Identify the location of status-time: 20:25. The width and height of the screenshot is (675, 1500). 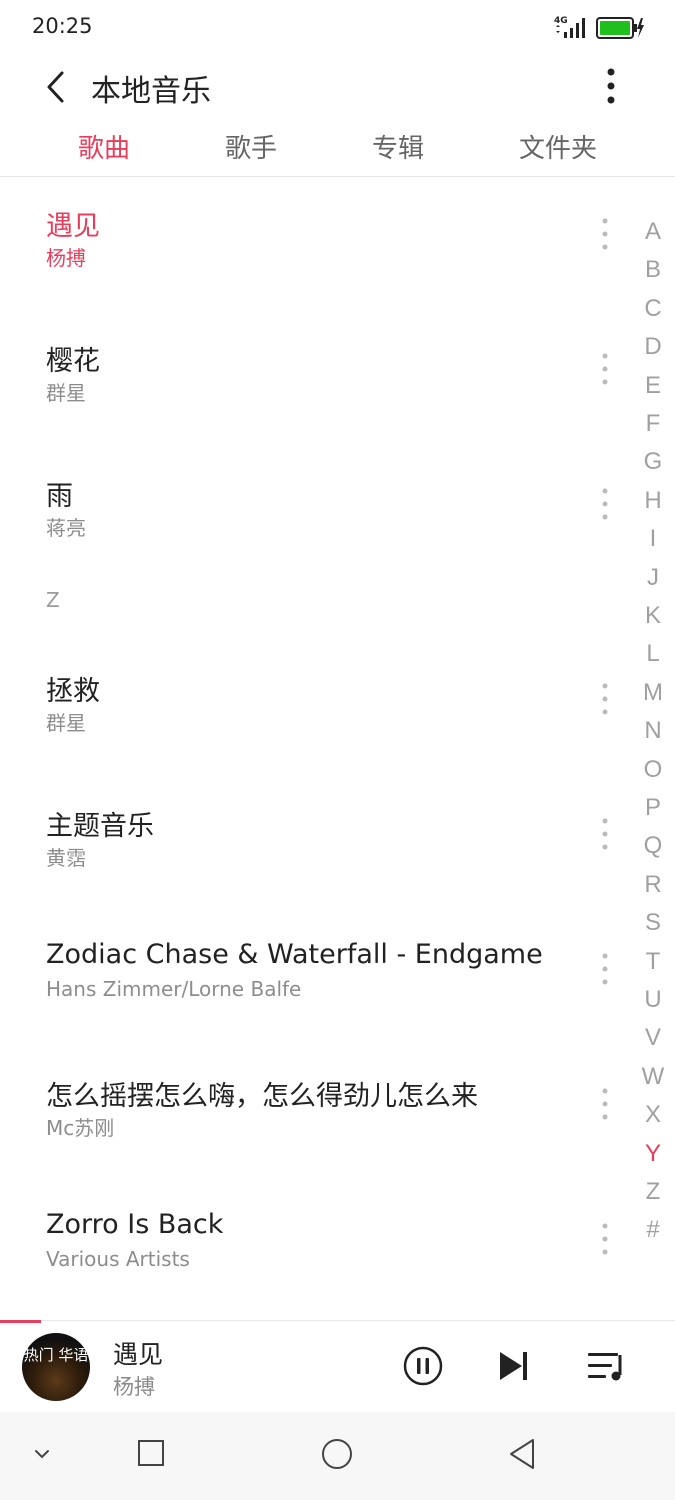
(62, 26).